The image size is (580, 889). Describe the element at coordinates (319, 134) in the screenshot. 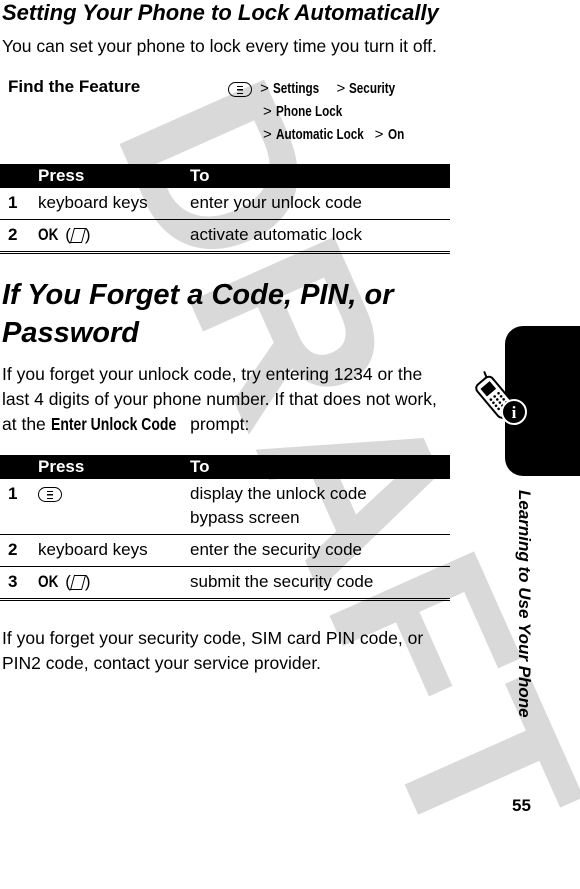

I see `path-item-automatic-lock: Automatic Lock` at that location.